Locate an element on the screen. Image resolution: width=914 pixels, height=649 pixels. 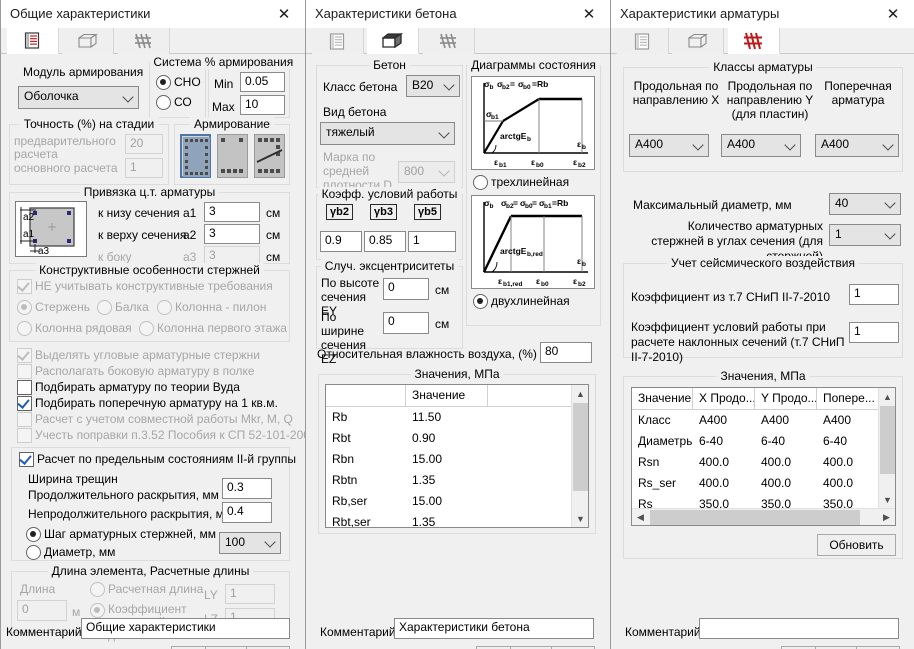
table-row: Rb,ser 15.00 is located at coordinates (457, 501).